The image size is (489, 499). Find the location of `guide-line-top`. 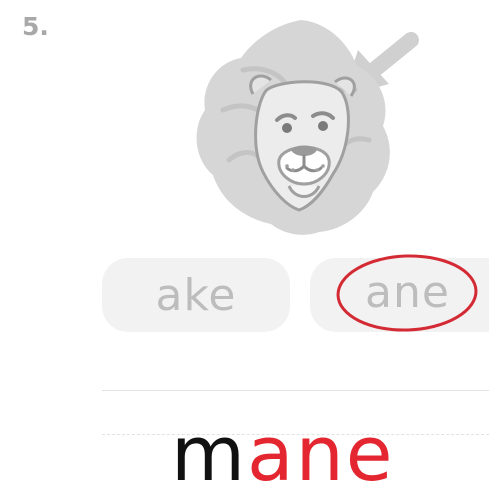

guide-line-top is located at coordinates (295, 390).